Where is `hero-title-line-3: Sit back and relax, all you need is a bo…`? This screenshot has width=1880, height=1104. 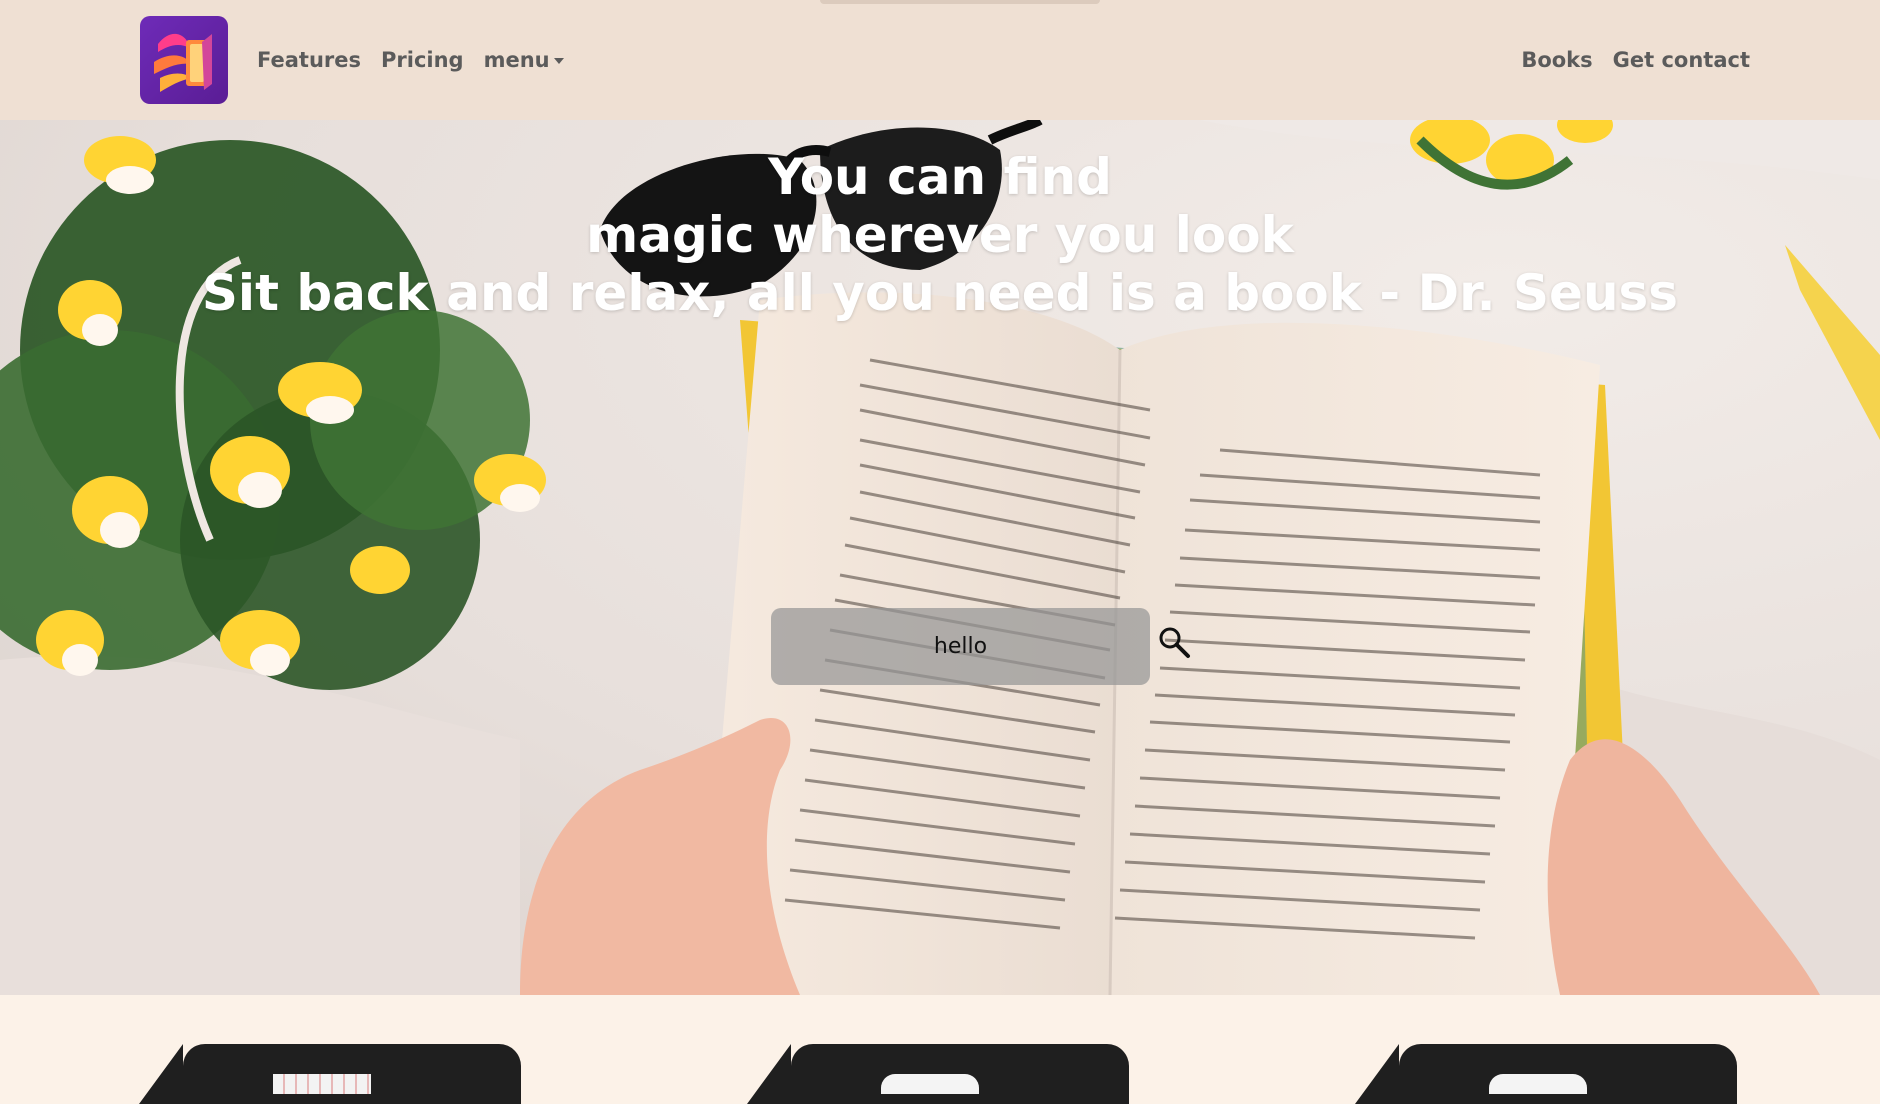
hero-title-line-3: Sit back and relax, all you need is a bo… is located at coordinates (940, 293).